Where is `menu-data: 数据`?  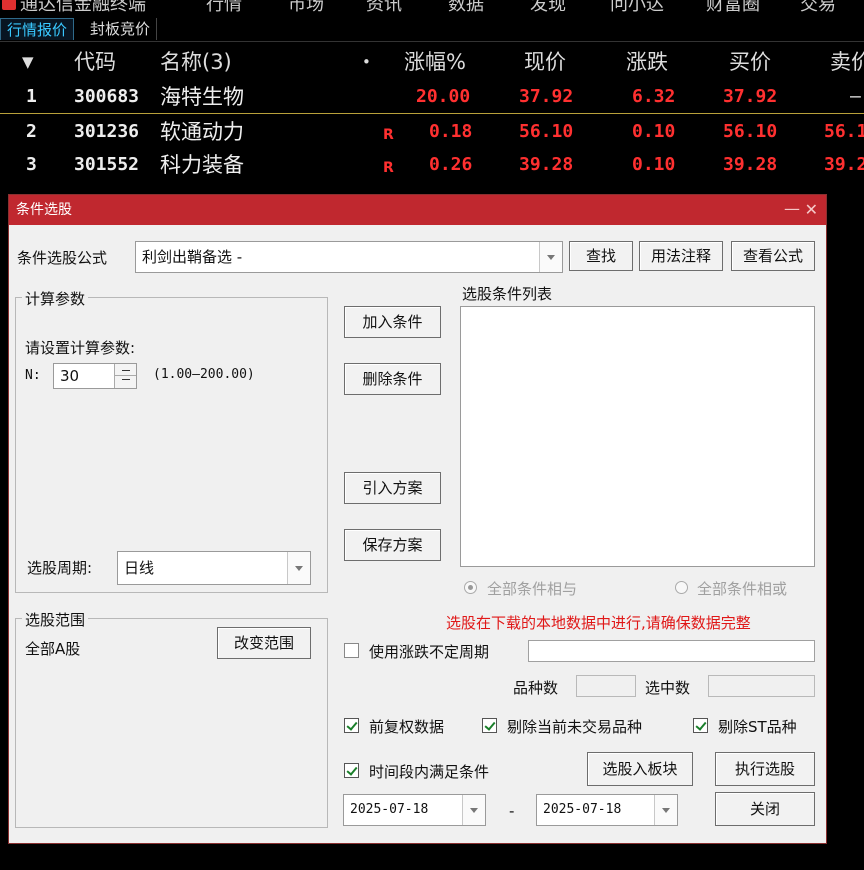
menu-data: 数据 is located at coordinates (466, 7).